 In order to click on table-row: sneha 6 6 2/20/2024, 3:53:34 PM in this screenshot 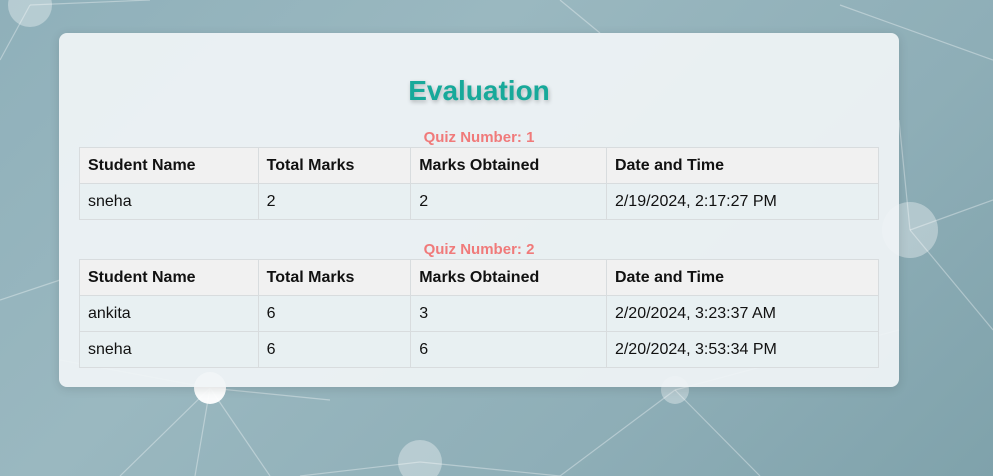, I will do `click(479, 349)`.